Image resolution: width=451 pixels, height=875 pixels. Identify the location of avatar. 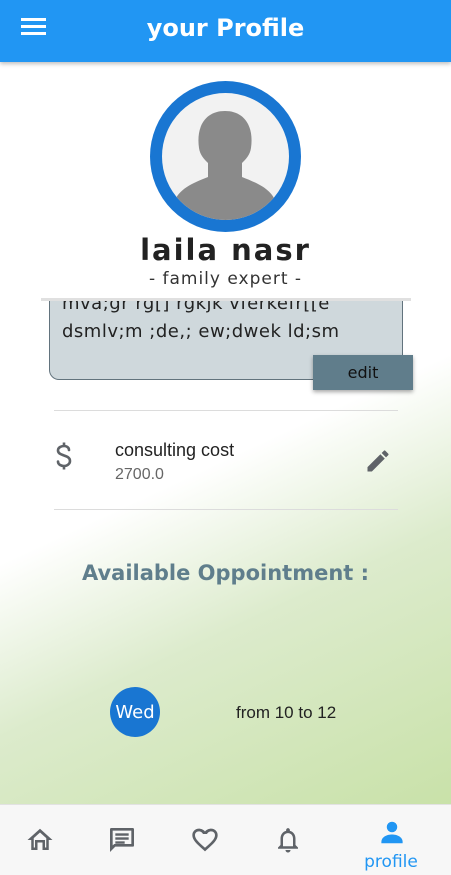
(225, 156).